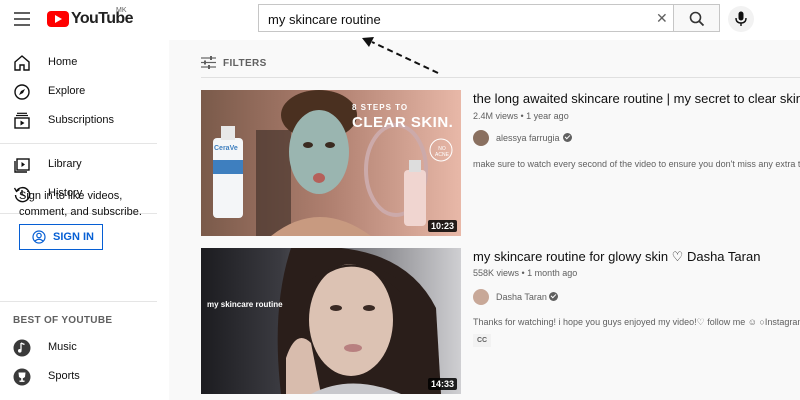 This screenshot has height=400, width=800. I want to click on sidebar-item-explore: Explore, so click(84, 92).